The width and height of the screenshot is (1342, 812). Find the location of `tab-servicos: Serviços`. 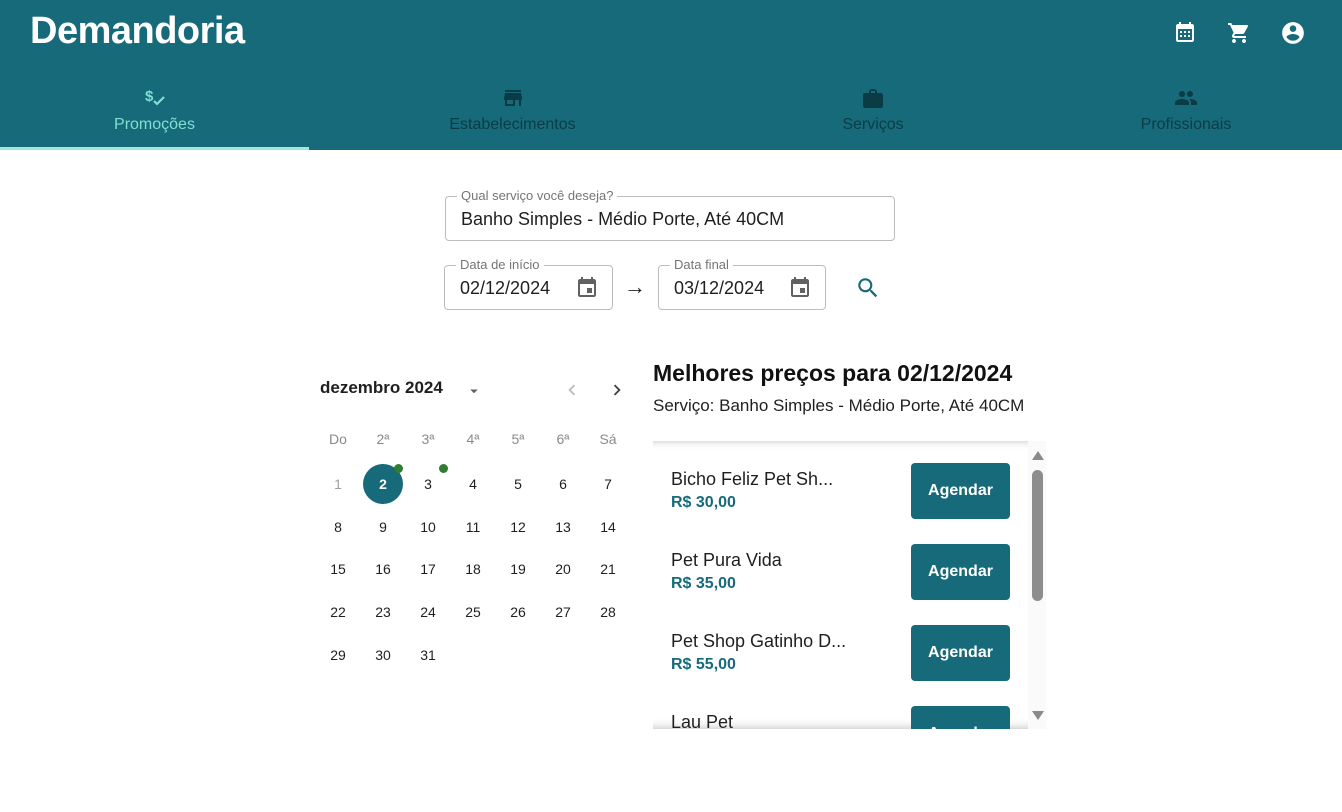

tab-servicos: Serviços is located at coordinates (873, 115).